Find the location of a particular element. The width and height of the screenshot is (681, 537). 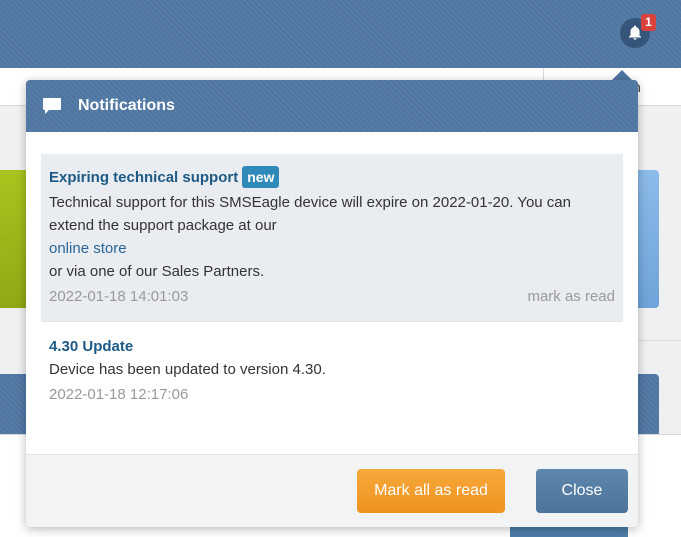

notification-count-badge: 1 is located at coordinates (648, 22).